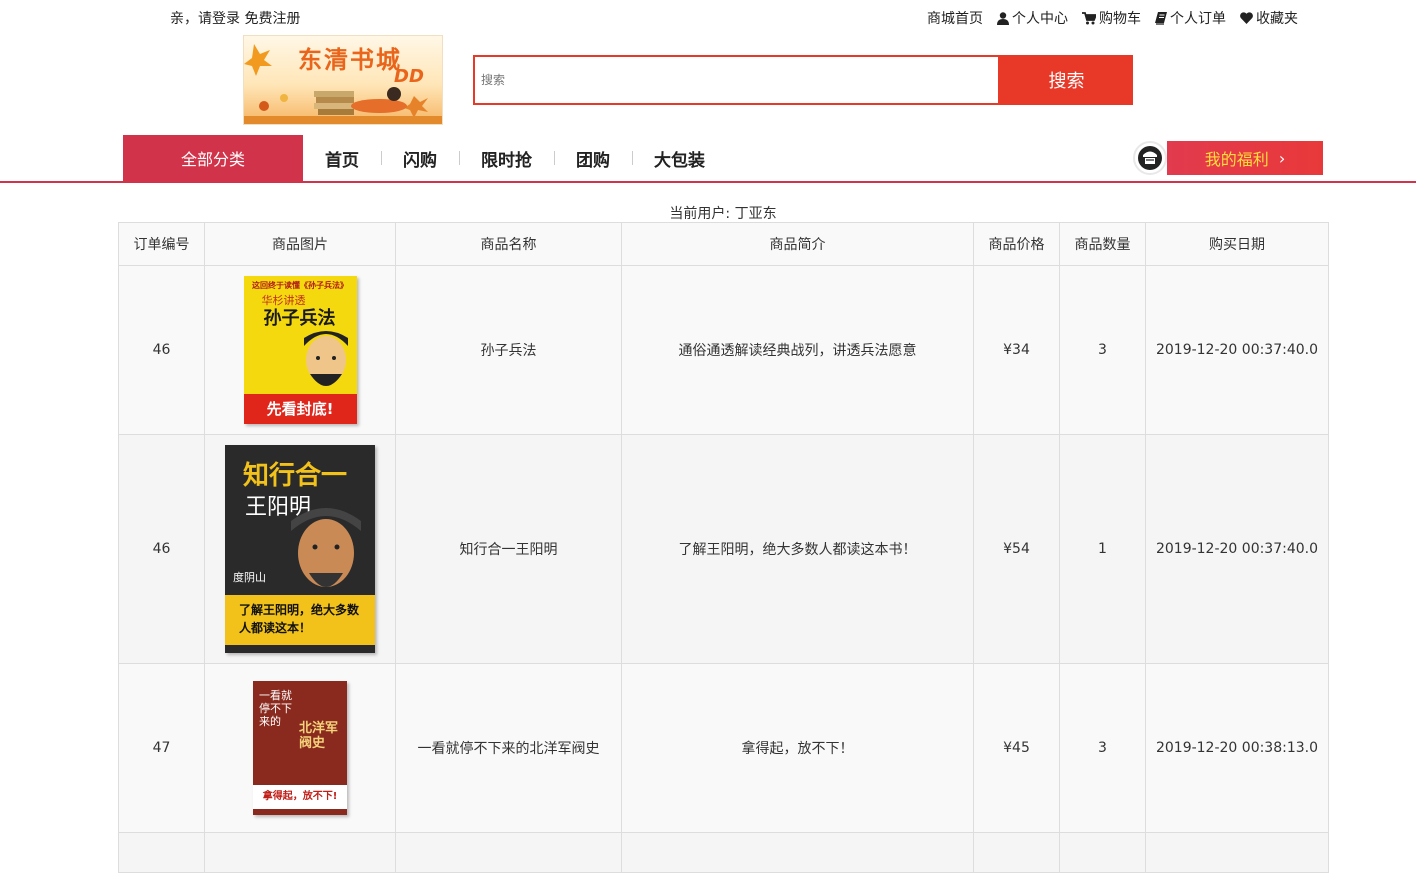 The width and height of the screenshot is (1416, 873). What do you see at coordinates (508, 244) in the screenshot?
I see `col-name: 商品名称` at bounding box center [508, 244].